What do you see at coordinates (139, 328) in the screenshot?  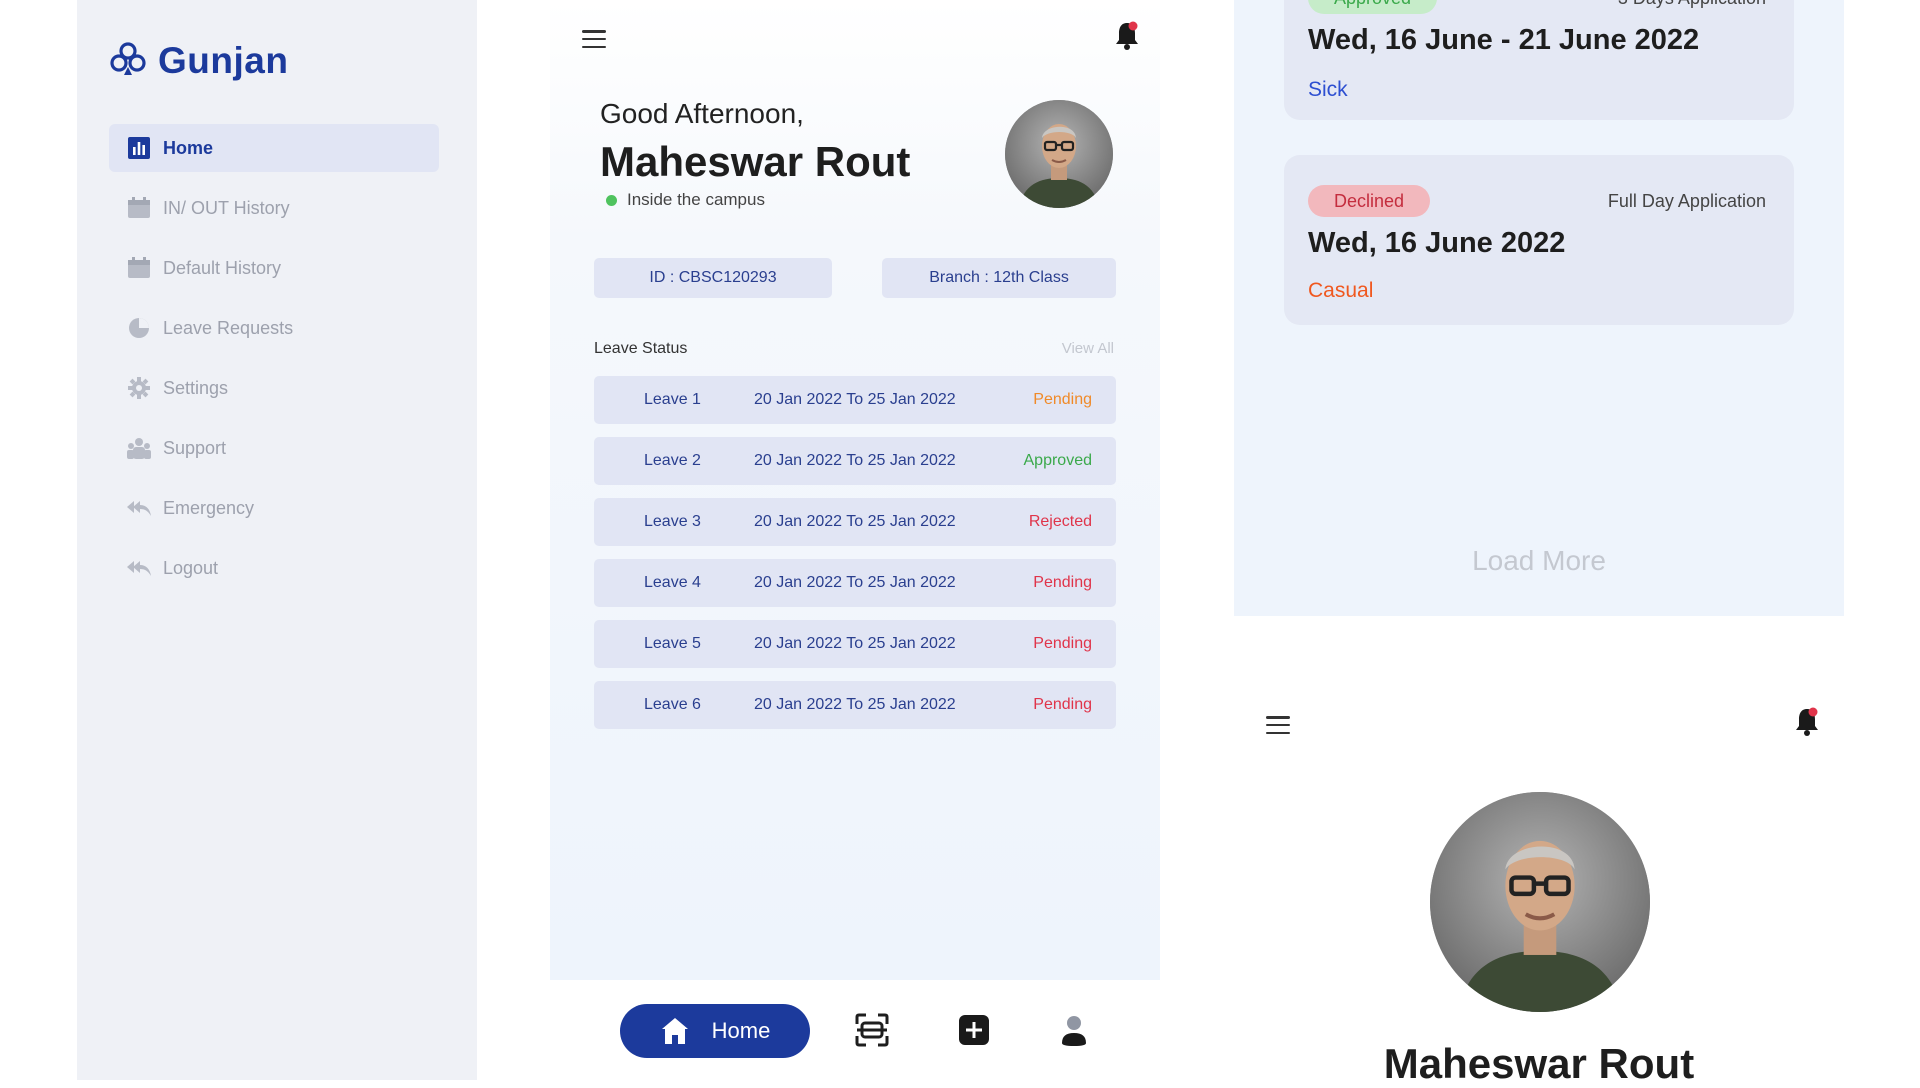 I see `pie-chart-icon` at bounding box center [139, 328].